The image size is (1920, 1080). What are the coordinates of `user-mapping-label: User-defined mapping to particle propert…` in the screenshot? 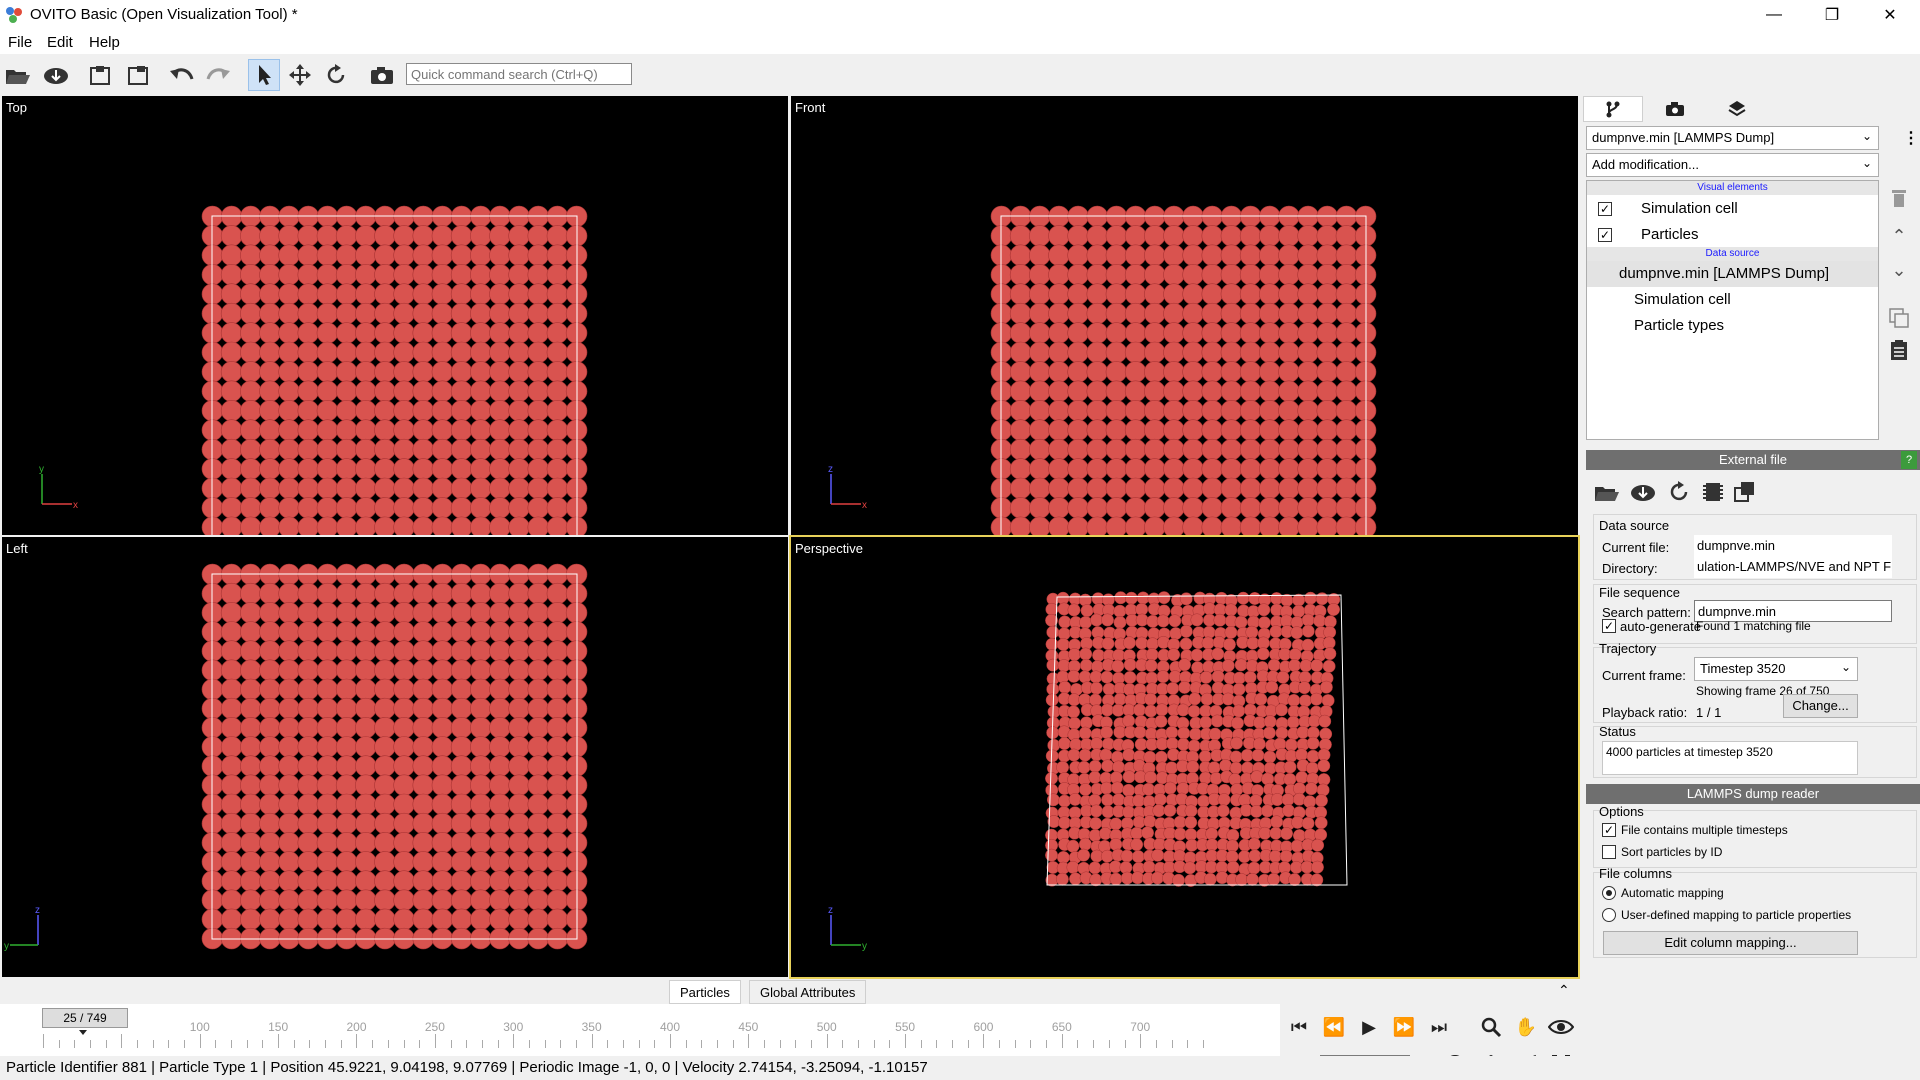 It's located at (1736, 915).